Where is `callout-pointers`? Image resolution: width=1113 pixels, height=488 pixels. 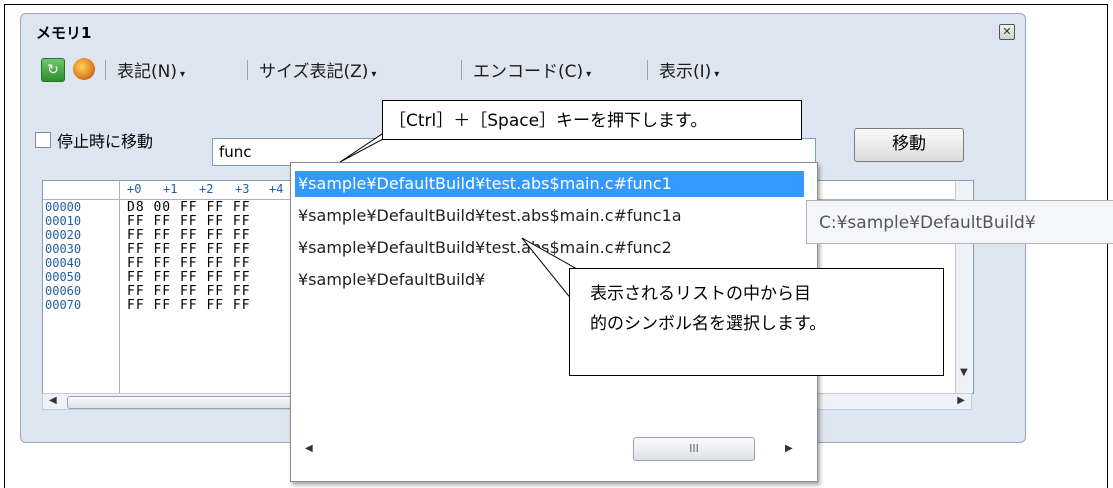 callout-pointers is located at coordinates (470, 215).